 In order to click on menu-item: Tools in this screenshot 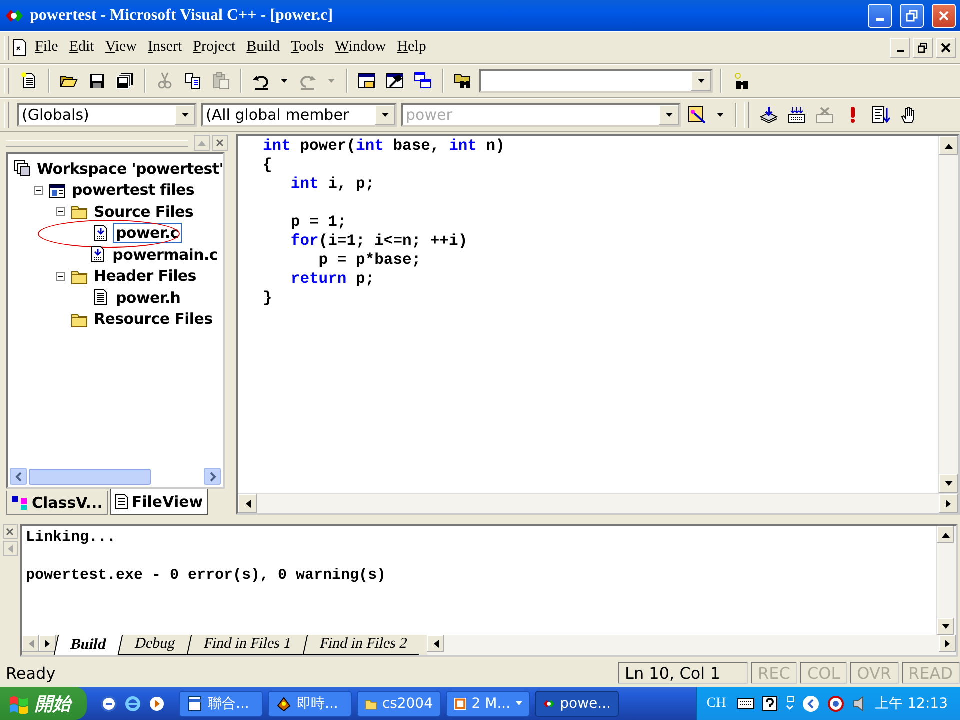, I will do `click(307, 47)`.